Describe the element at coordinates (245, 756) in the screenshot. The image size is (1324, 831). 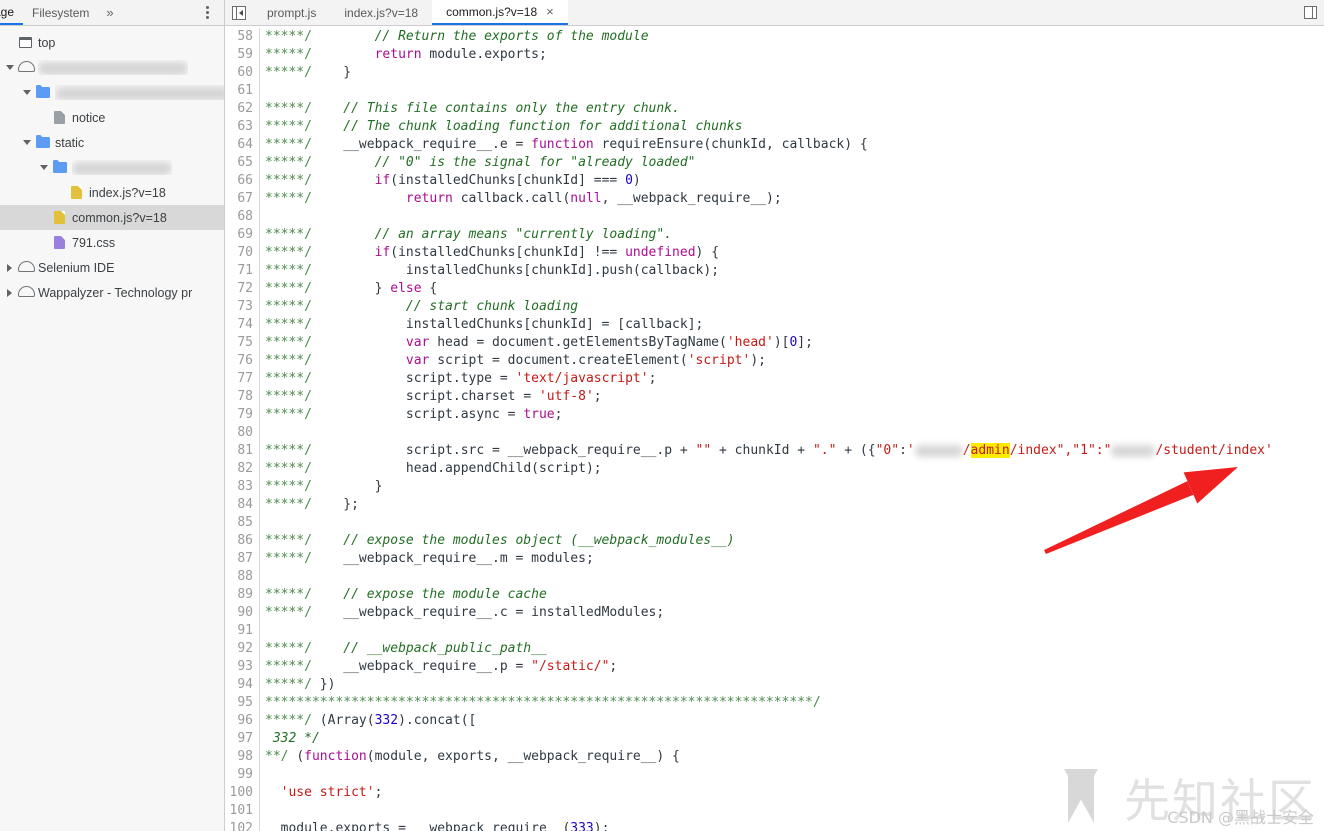
I see `line-number: 98` at that location.